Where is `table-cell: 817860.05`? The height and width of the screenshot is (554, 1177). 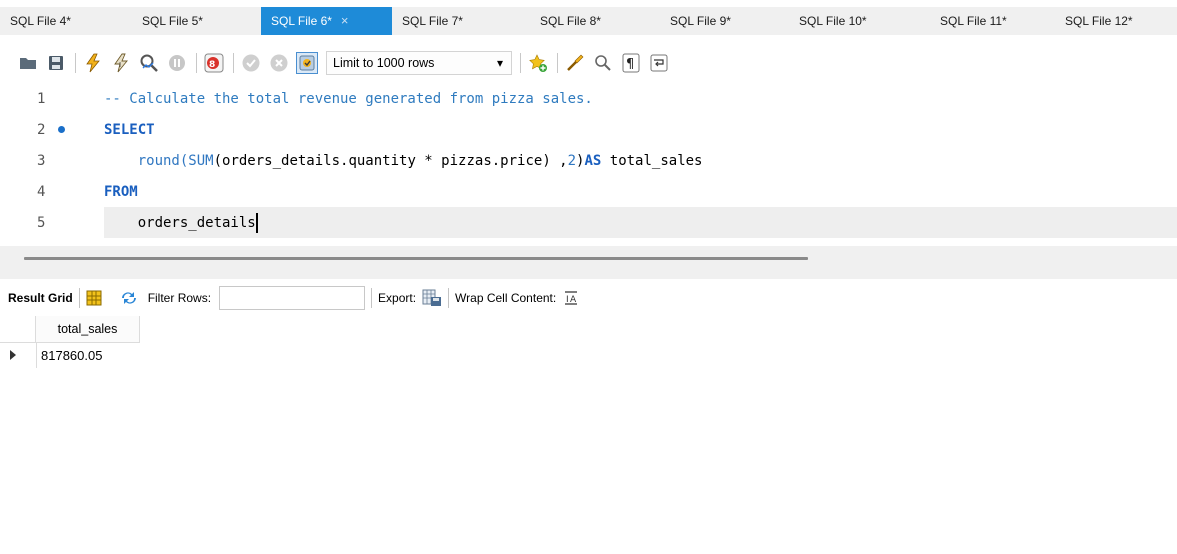
table-cell: 817860.05 is located at coordinates (88, 355).